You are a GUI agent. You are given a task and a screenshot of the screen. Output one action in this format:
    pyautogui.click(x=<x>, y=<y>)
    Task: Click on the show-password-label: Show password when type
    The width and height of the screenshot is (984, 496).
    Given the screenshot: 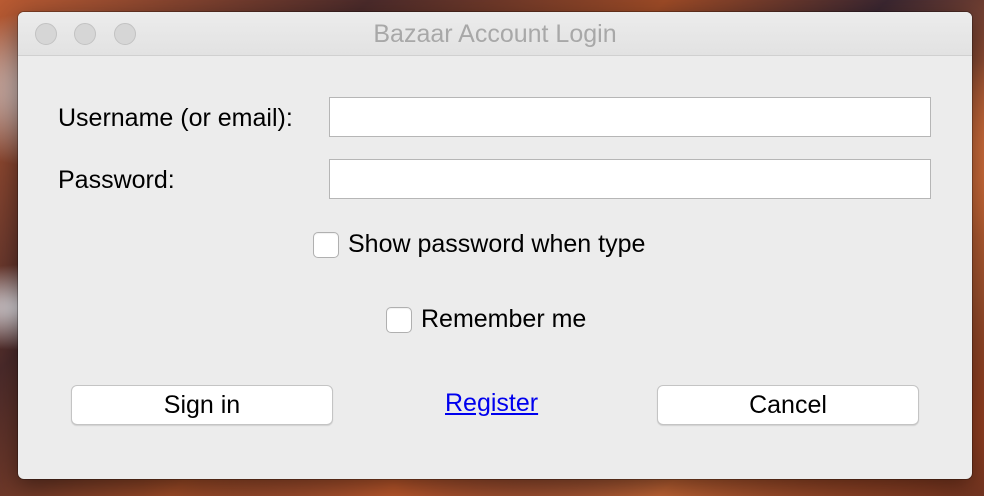 What is the action you would take?
    pyautogui.click(x=496, y=244)
    